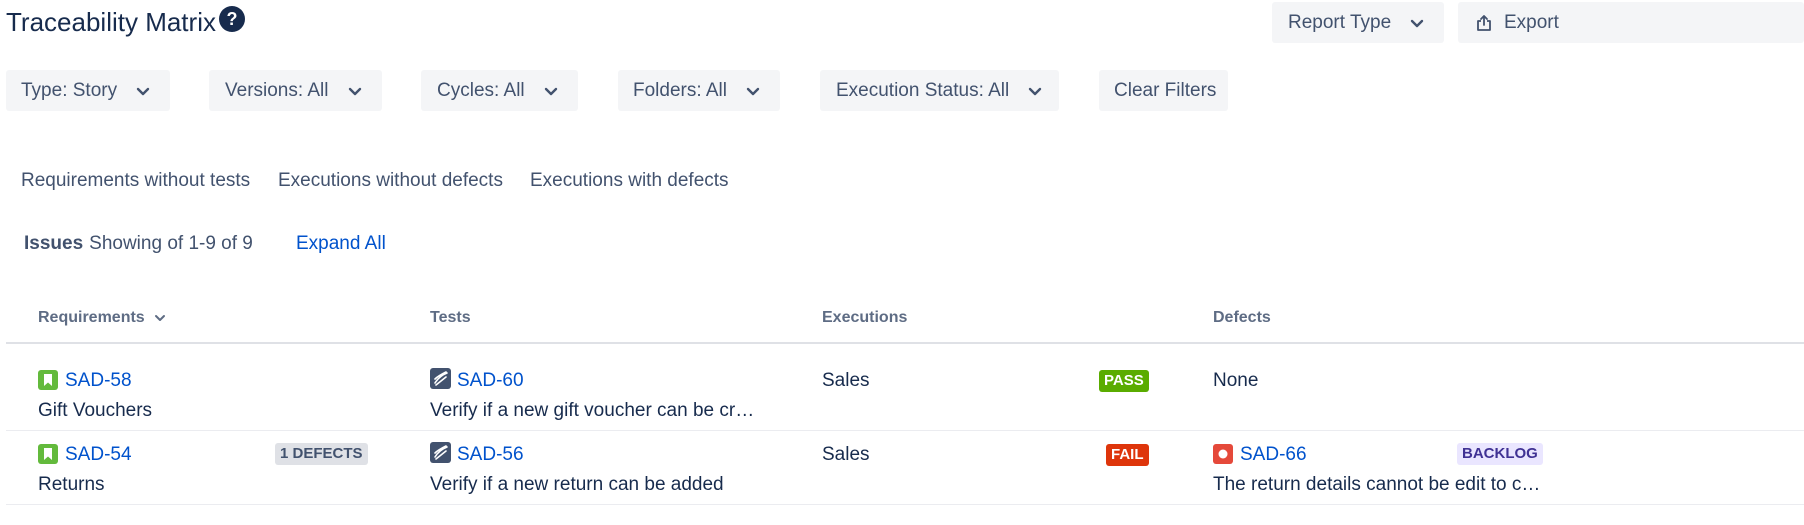  What do you see at coordinates (1500, 454) in the screenshot?
I see `defect-status-badge: BACKLOG` at bounding box center [1500, 454].